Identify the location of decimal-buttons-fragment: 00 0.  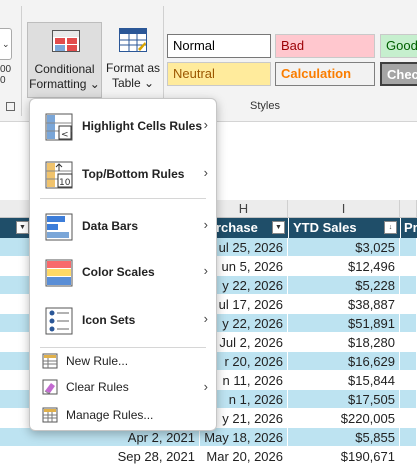
(5, 75).